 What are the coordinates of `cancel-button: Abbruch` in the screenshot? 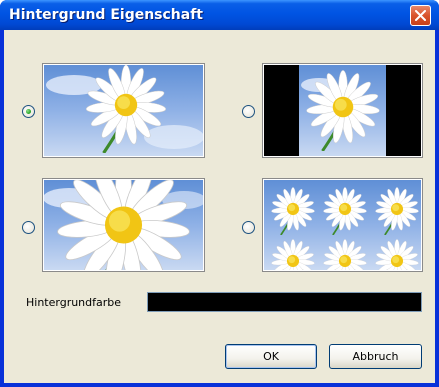 It's located at (375, 356).